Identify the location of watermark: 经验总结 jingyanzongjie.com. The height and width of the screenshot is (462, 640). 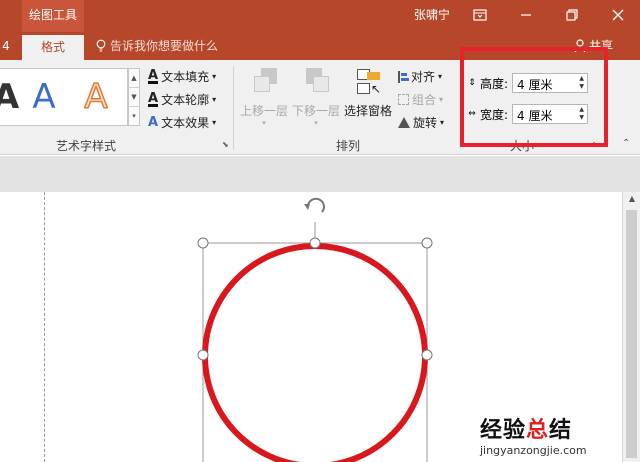
(533, 434).